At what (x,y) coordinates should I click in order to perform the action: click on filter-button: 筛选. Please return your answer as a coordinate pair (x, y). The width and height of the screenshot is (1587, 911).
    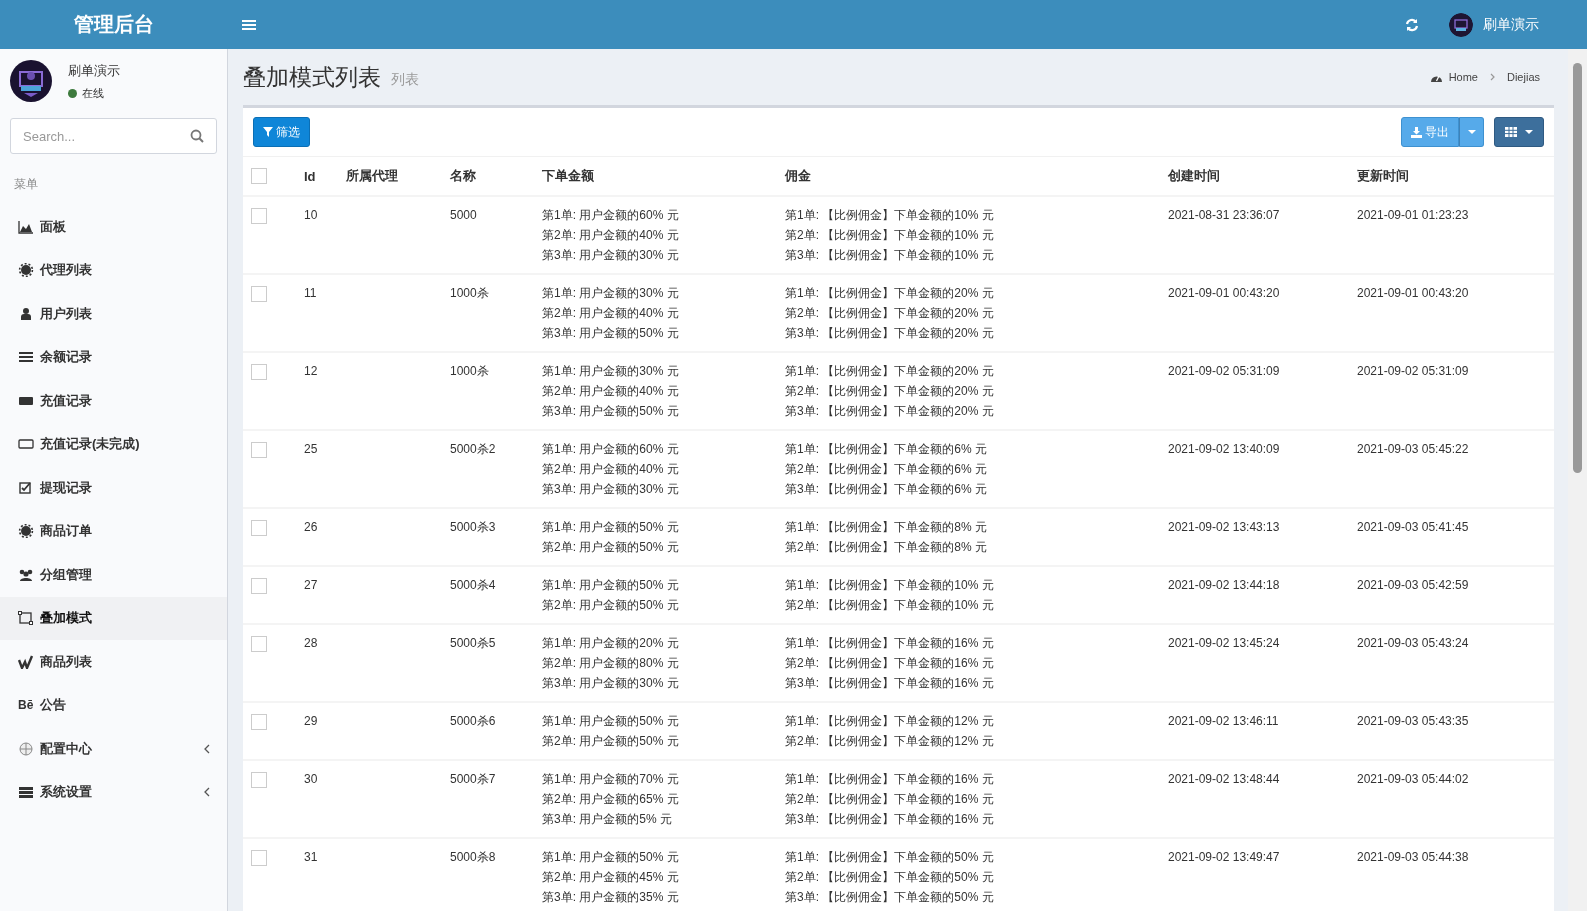
    Looking at the image, I should click on (281, 132).